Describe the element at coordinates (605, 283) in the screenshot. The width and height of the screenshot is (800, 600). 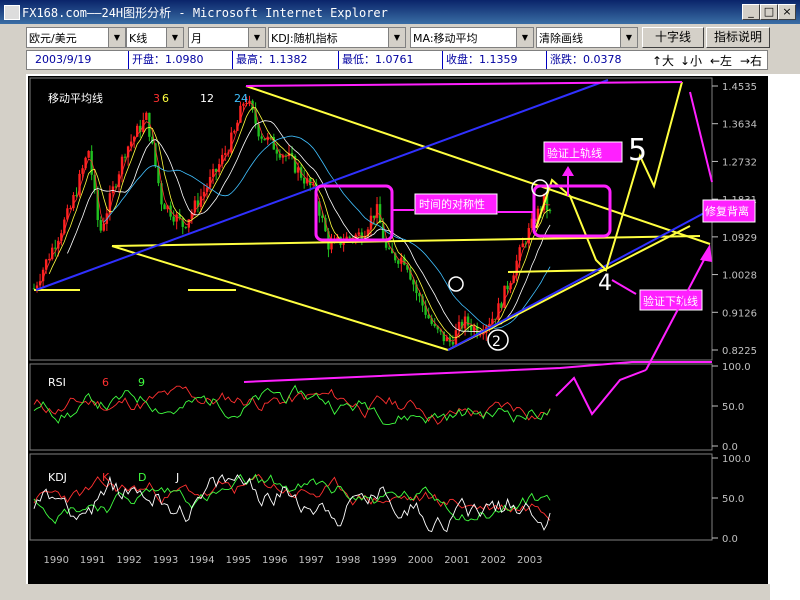
I see `wave-4-label: 4` at that location.